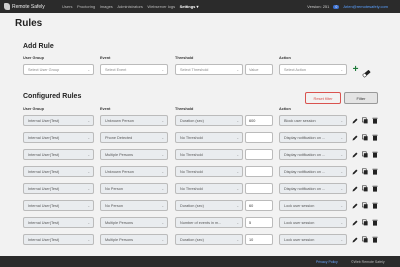 This screenshot has width=400, height=267. I want to click on brand: Remote Safely, so click(31, 6).